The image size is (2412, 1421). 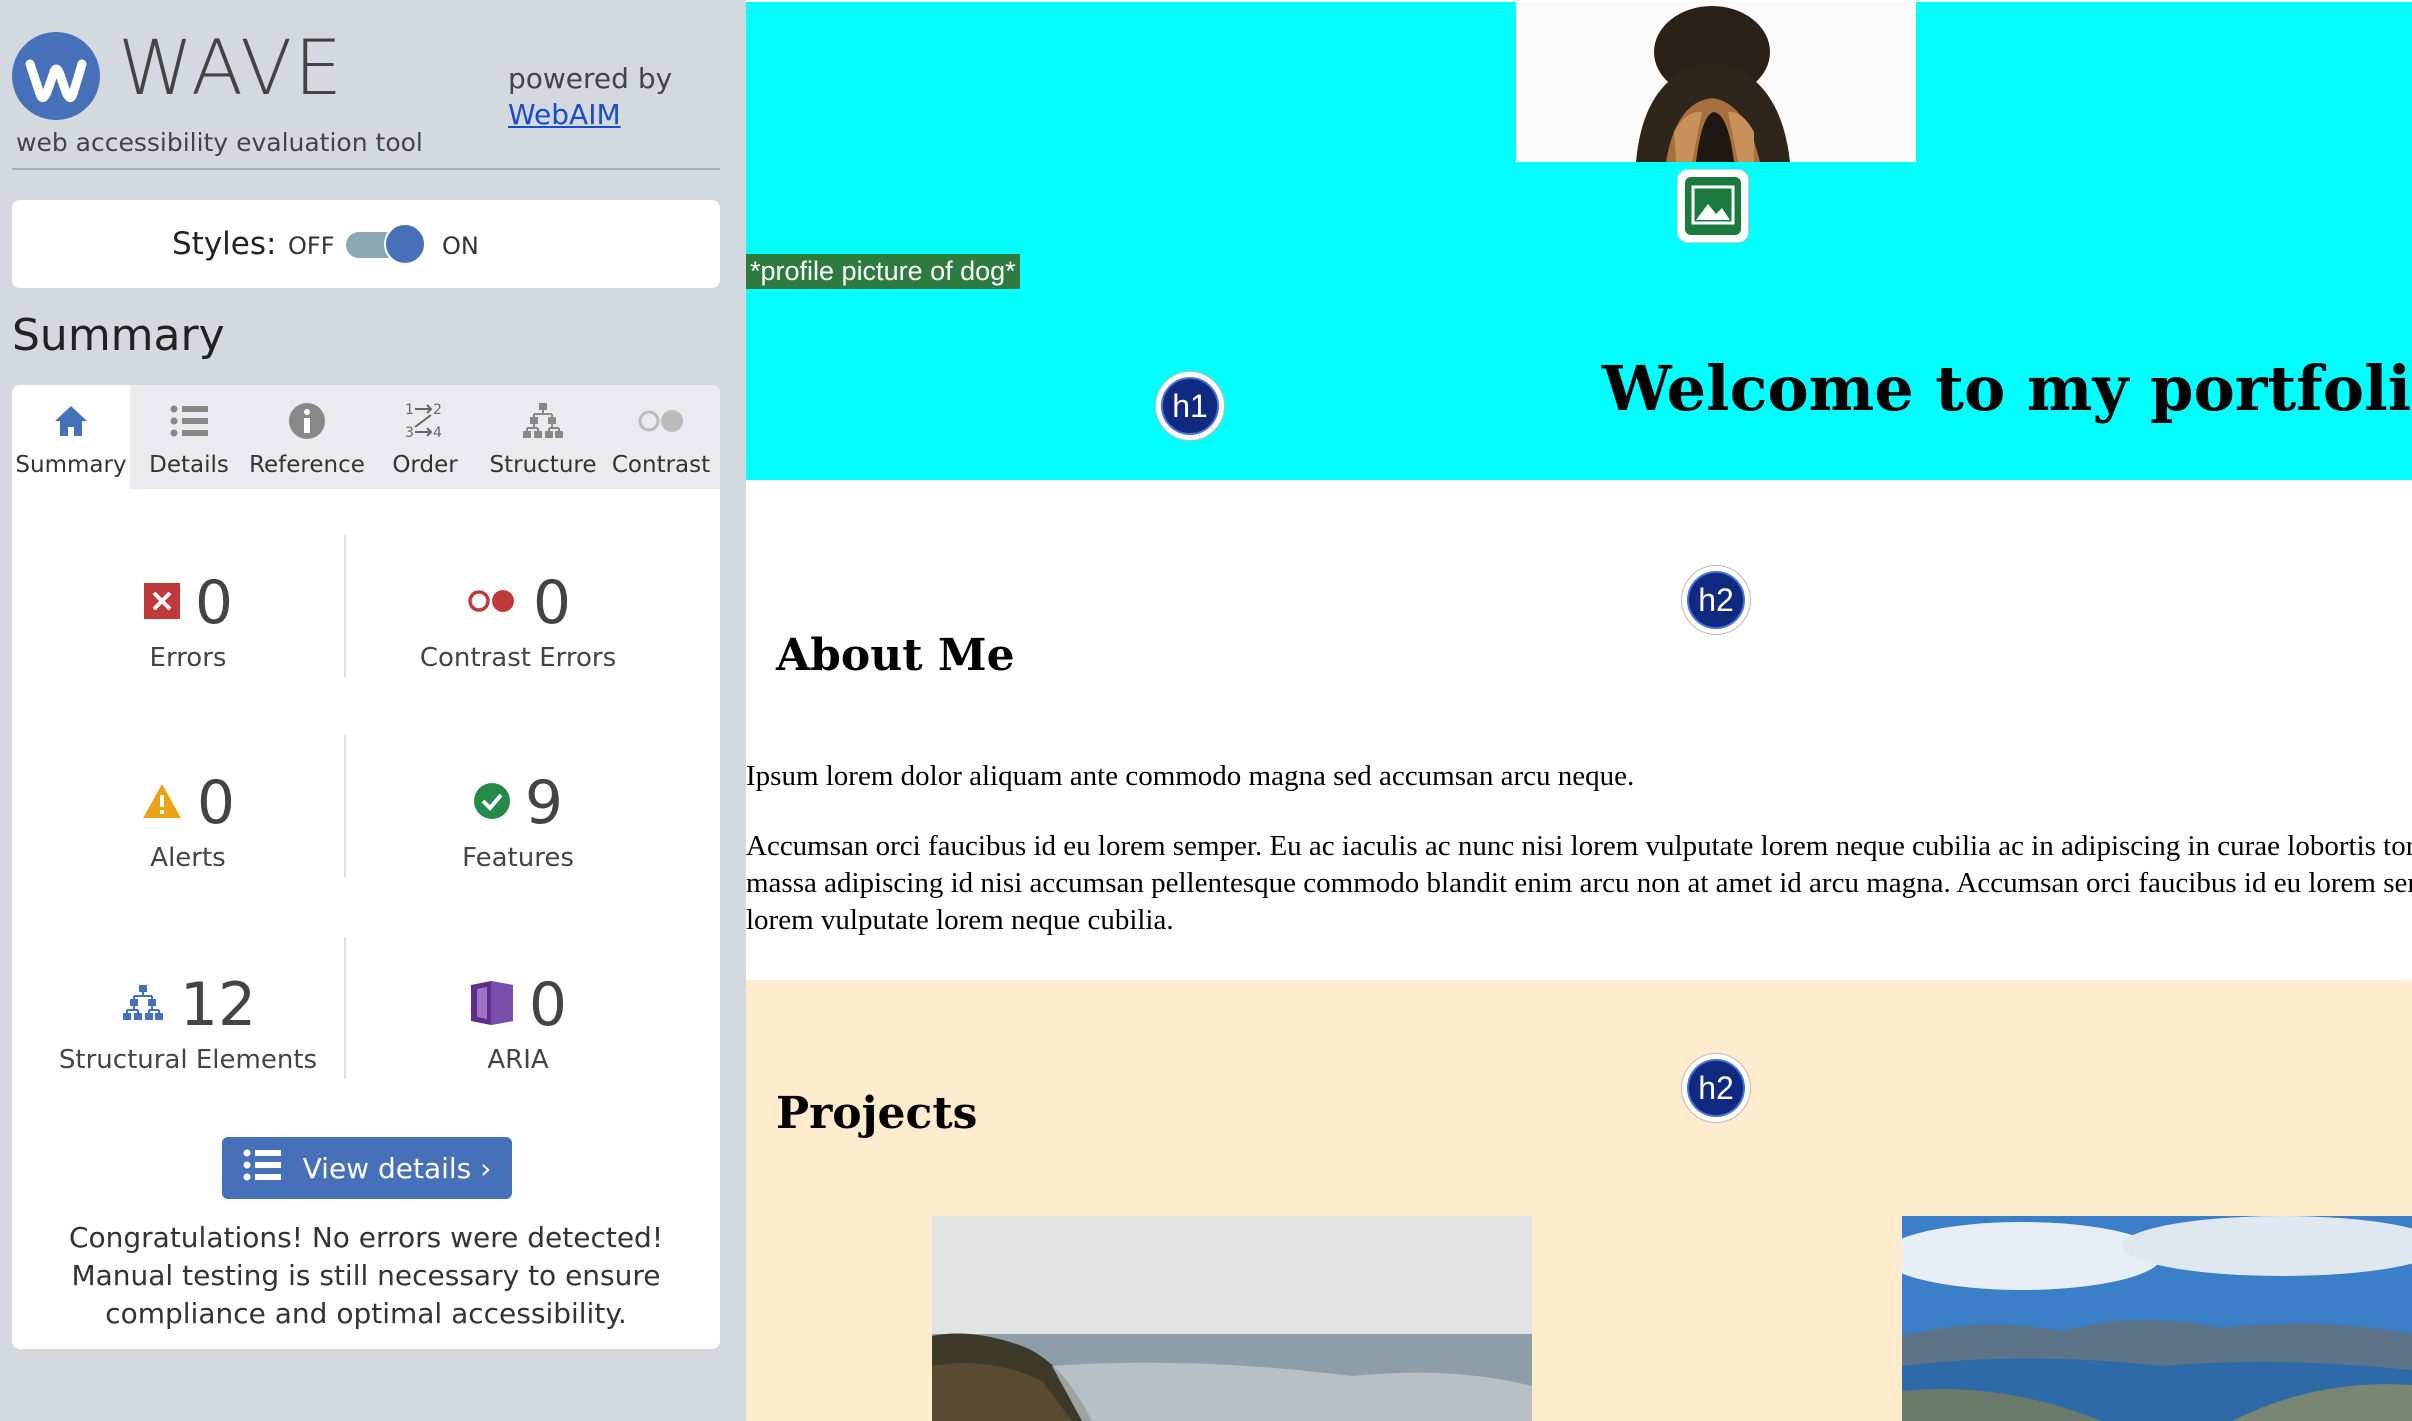 What do you see at coordinates (162, 603) in the screenshot?
I see `error-icon` at bounding box center [162, 603].